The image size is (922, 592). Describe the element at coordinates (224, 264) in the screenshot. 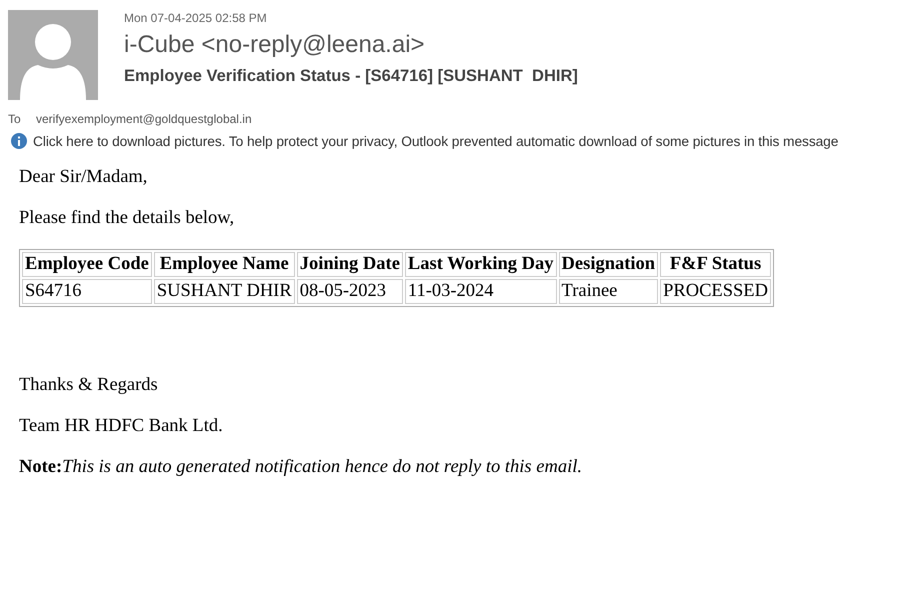

I see `column-header: Employee Name` at that location.